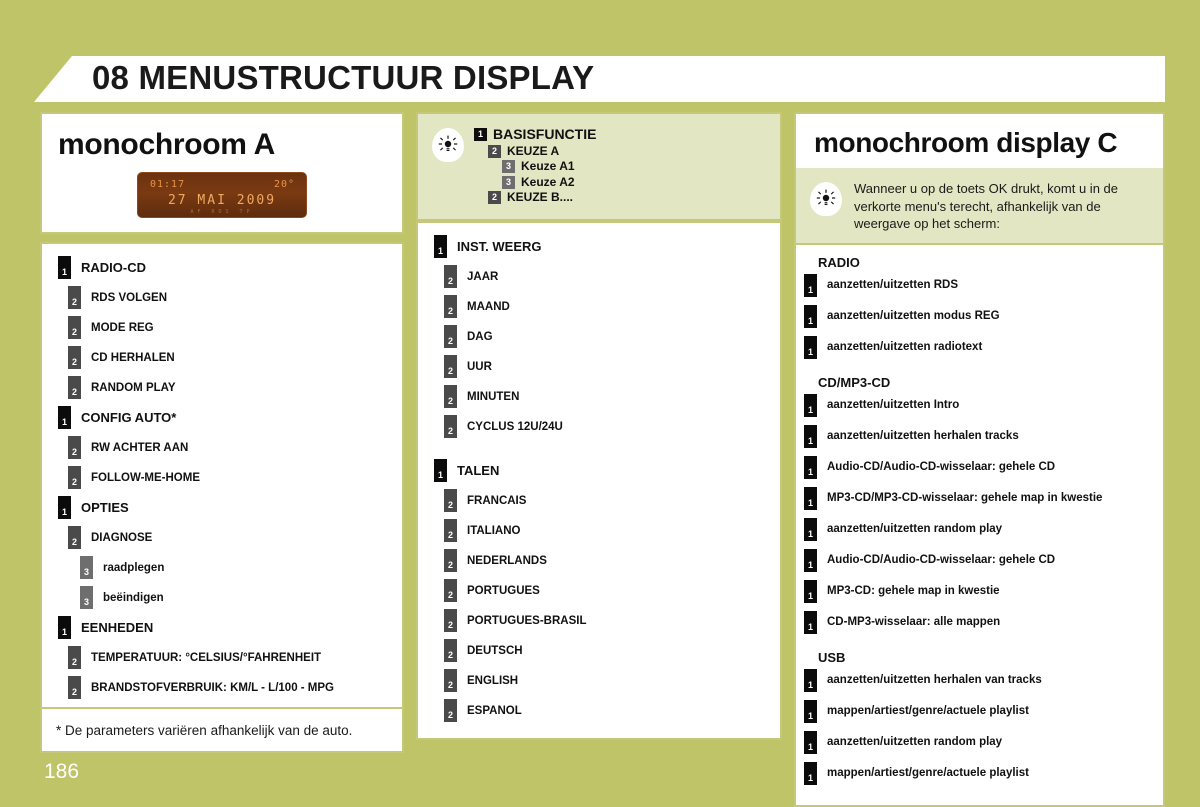 The image size is (1200, 807). I want to click on display-substrip: AF RDS TP, so click(222, 212).